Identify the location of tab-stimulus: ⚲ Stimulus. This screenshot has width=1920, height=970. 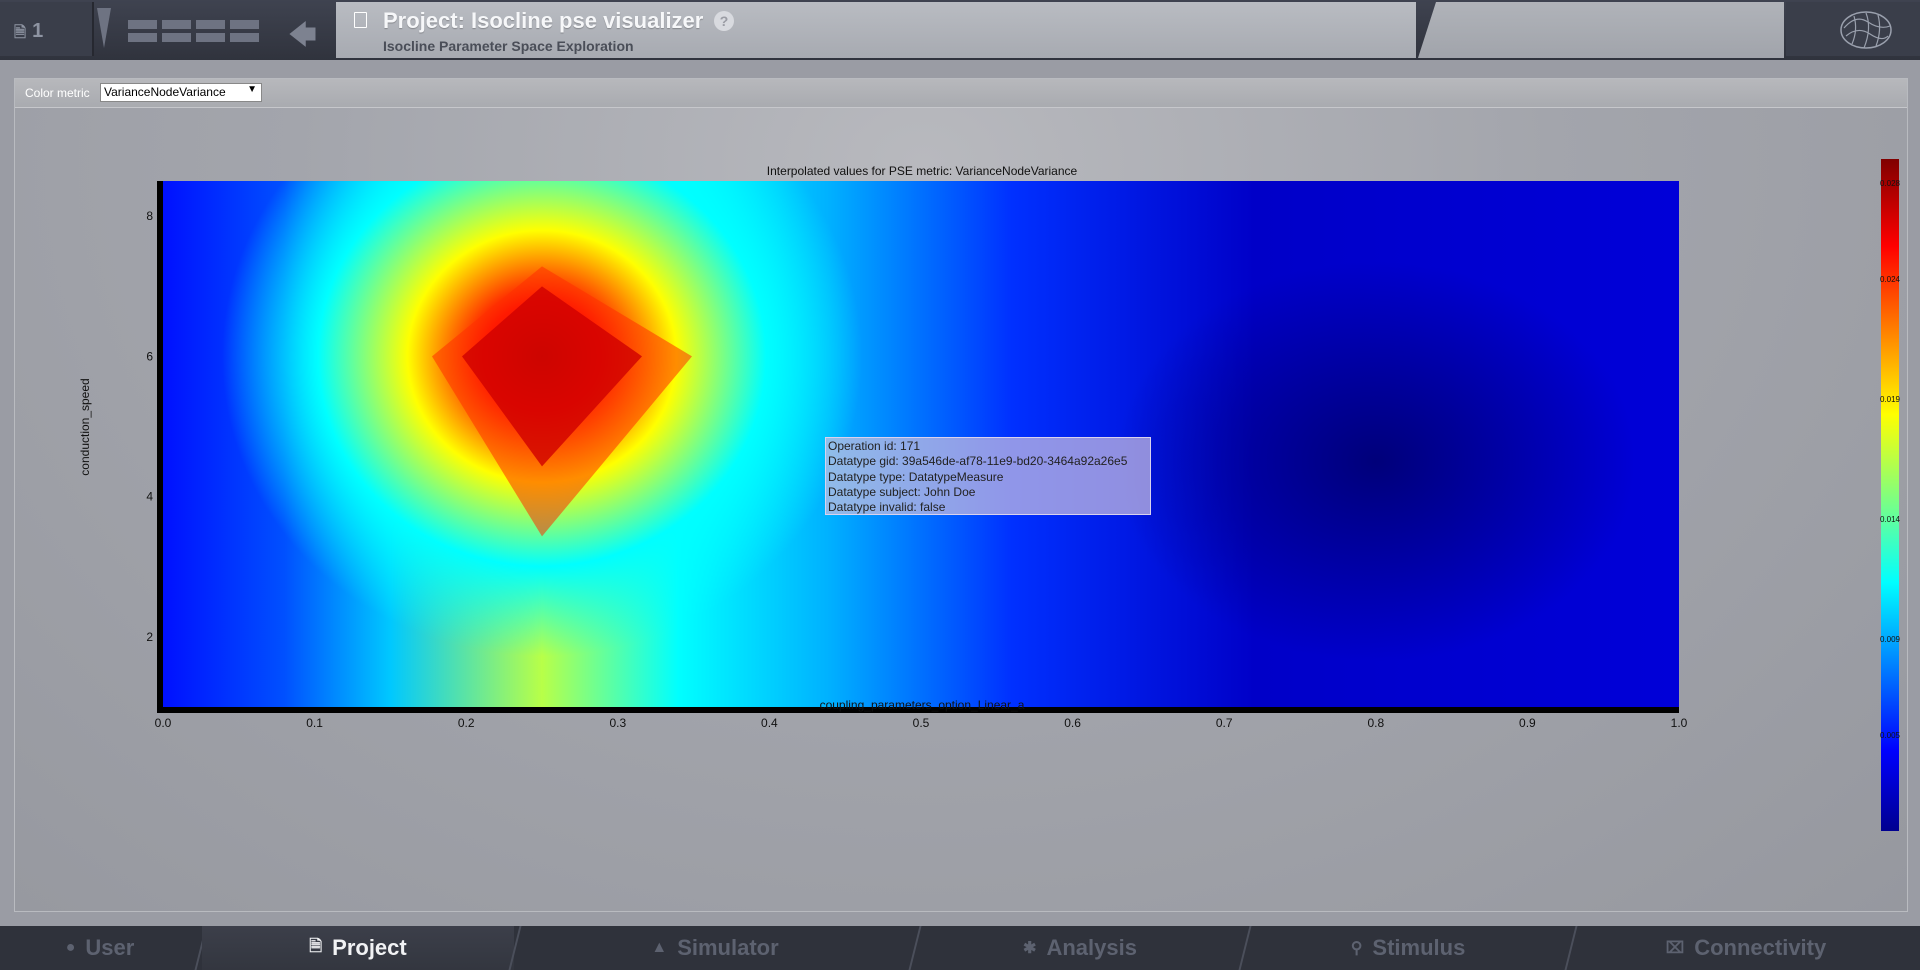
(1408, 948).